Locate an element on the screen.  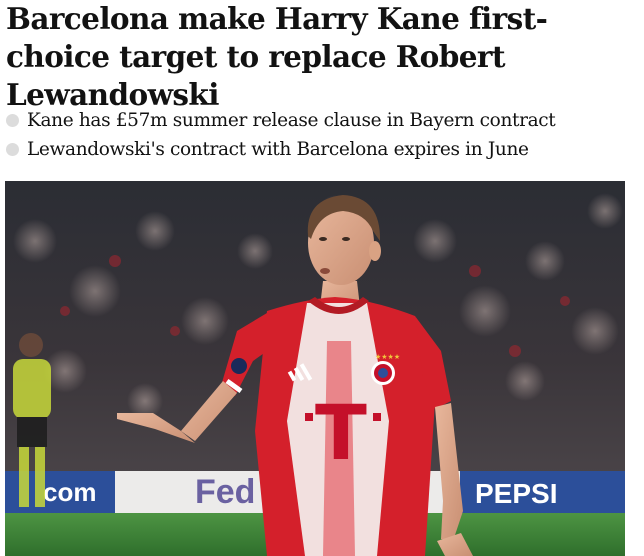
ad-board-text: Fed is located at coordinates (225, 492).